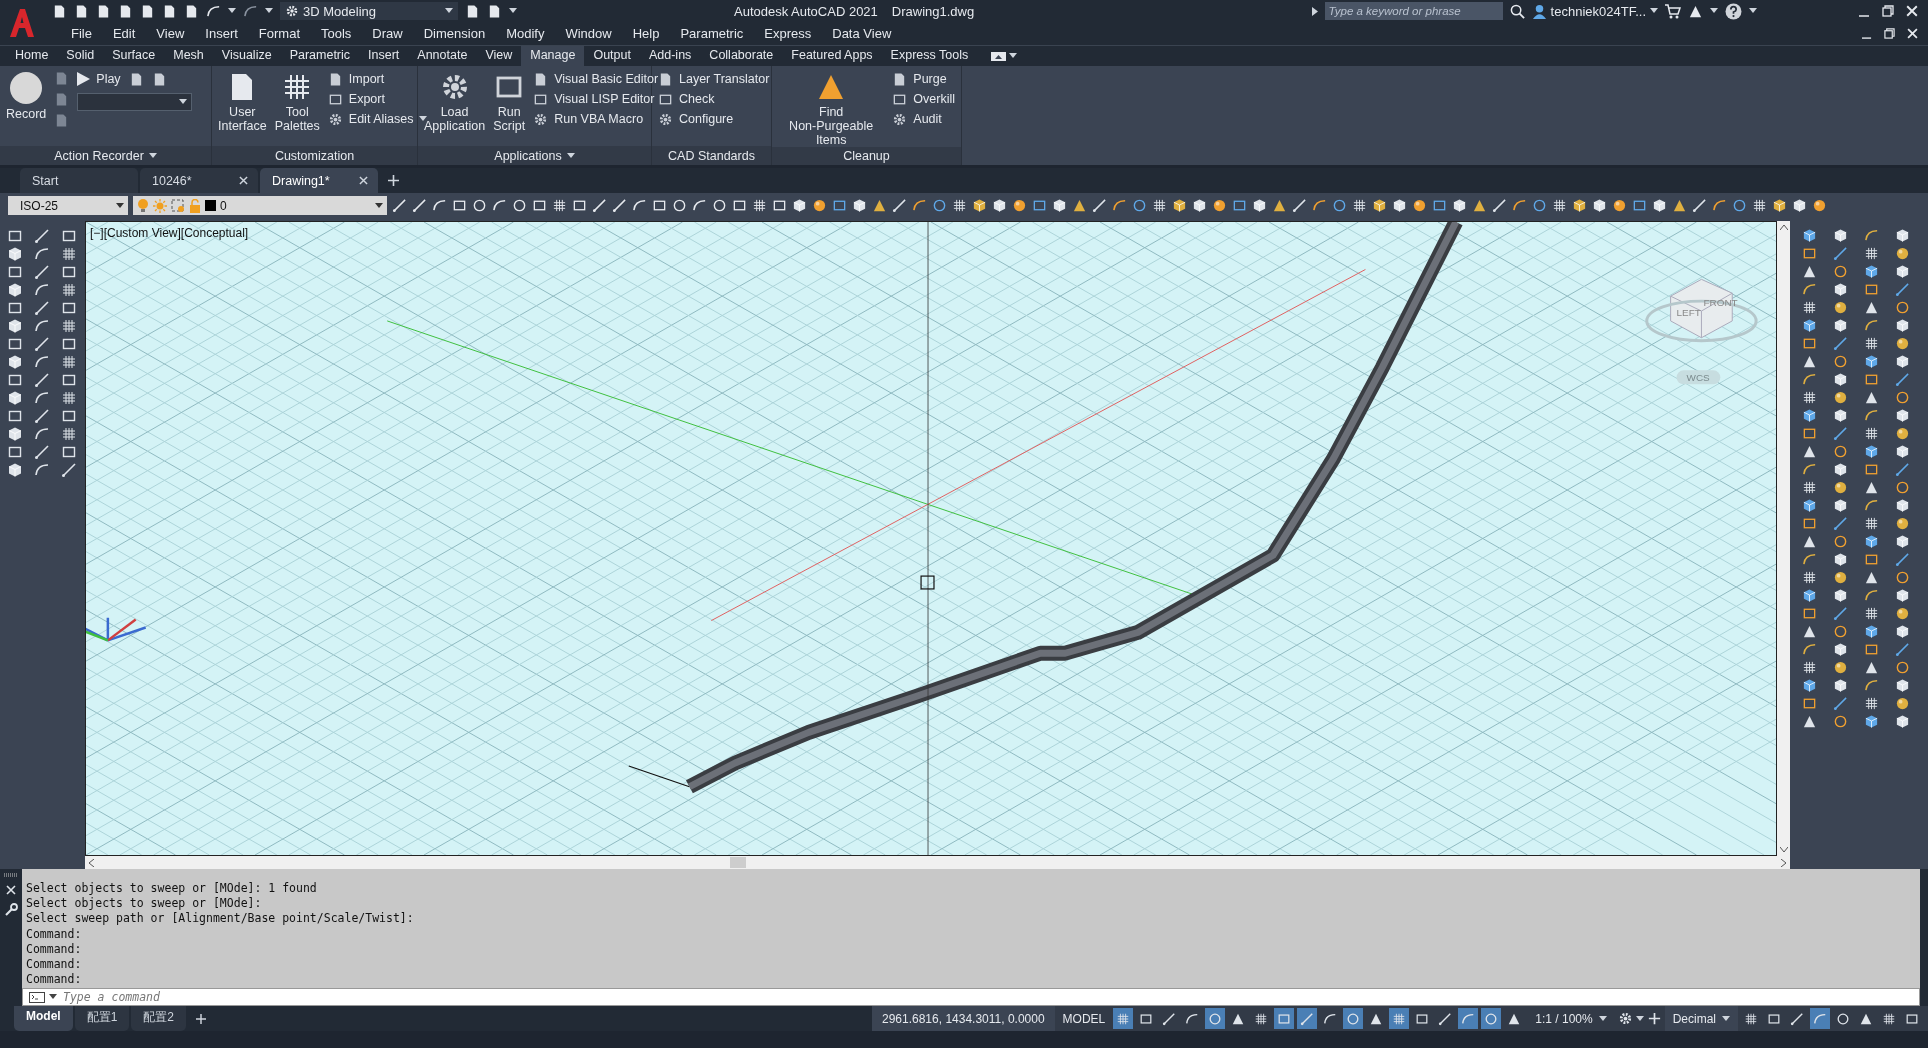 The image size is (1928, 1048). What do you see at coordinates (714, 79) in the screenshot?
I see `ribbon-button: Layer Translator` at bounding box center [714, 79].